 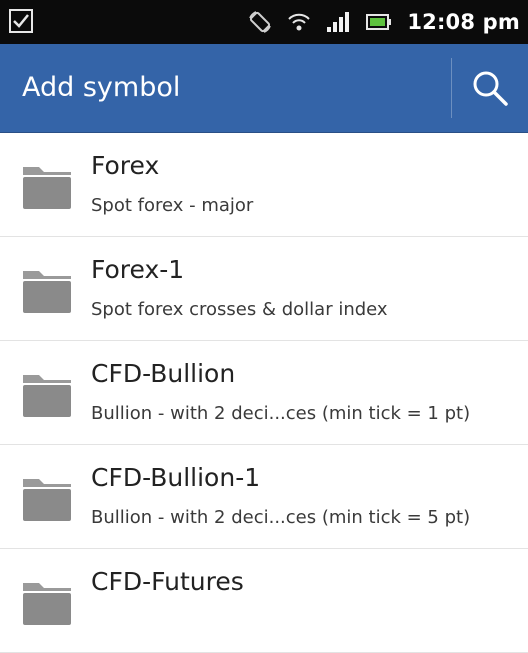 I want to click on signal-icon, so click(x=338, y=22).